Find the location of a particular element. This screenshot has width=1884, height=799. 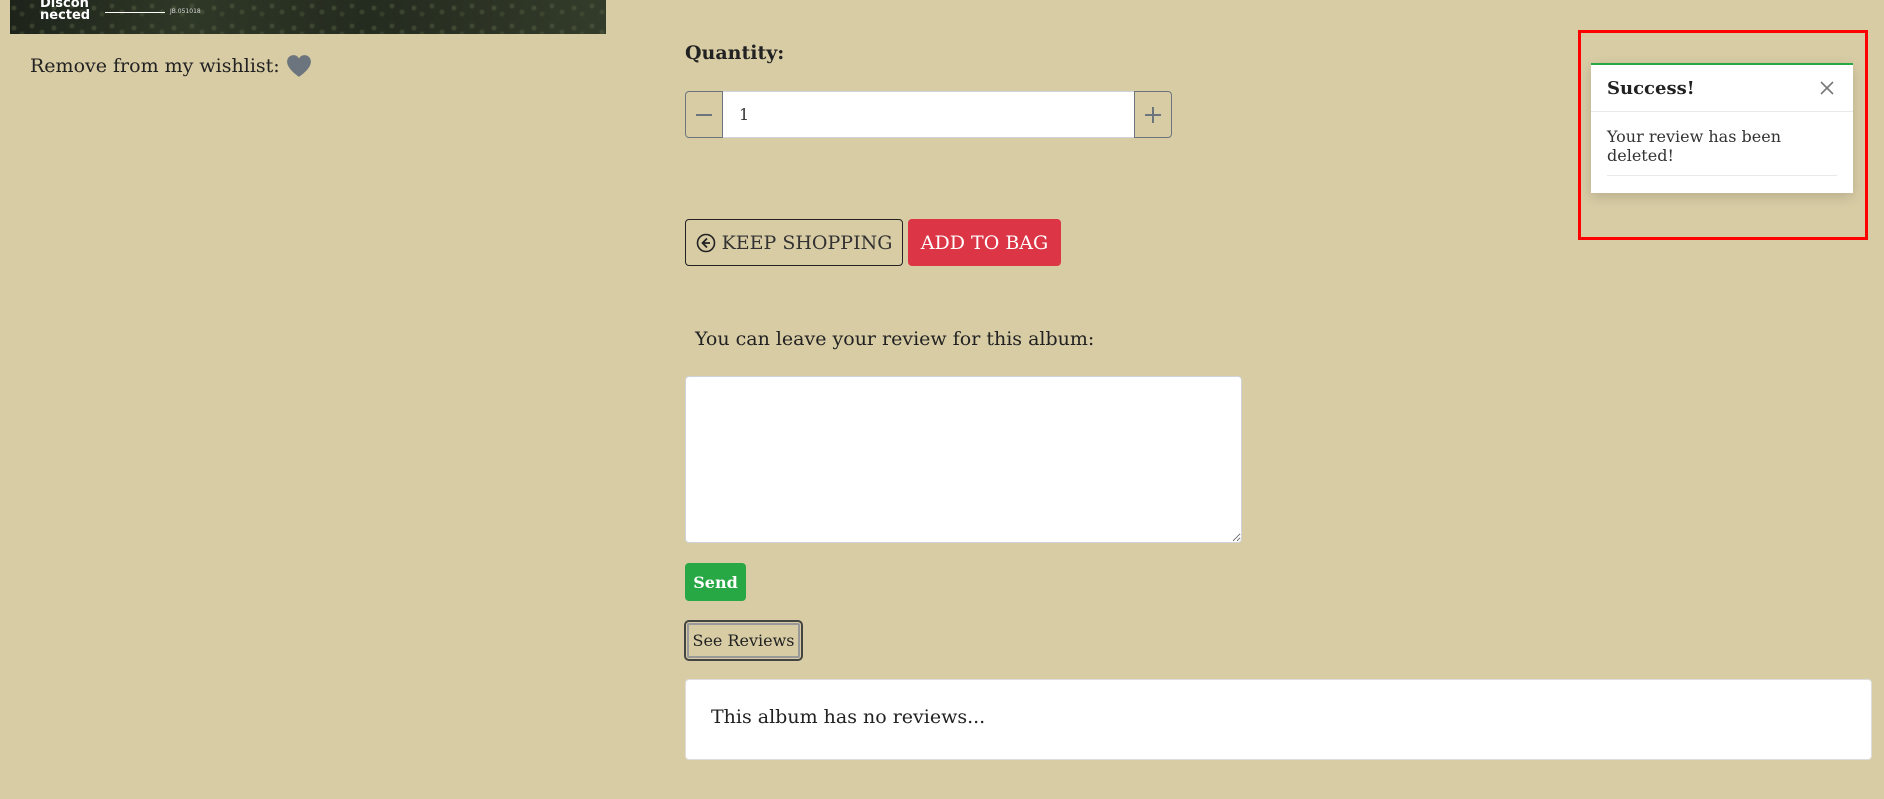

toast-close-button is located at coordinates (1827, 88).